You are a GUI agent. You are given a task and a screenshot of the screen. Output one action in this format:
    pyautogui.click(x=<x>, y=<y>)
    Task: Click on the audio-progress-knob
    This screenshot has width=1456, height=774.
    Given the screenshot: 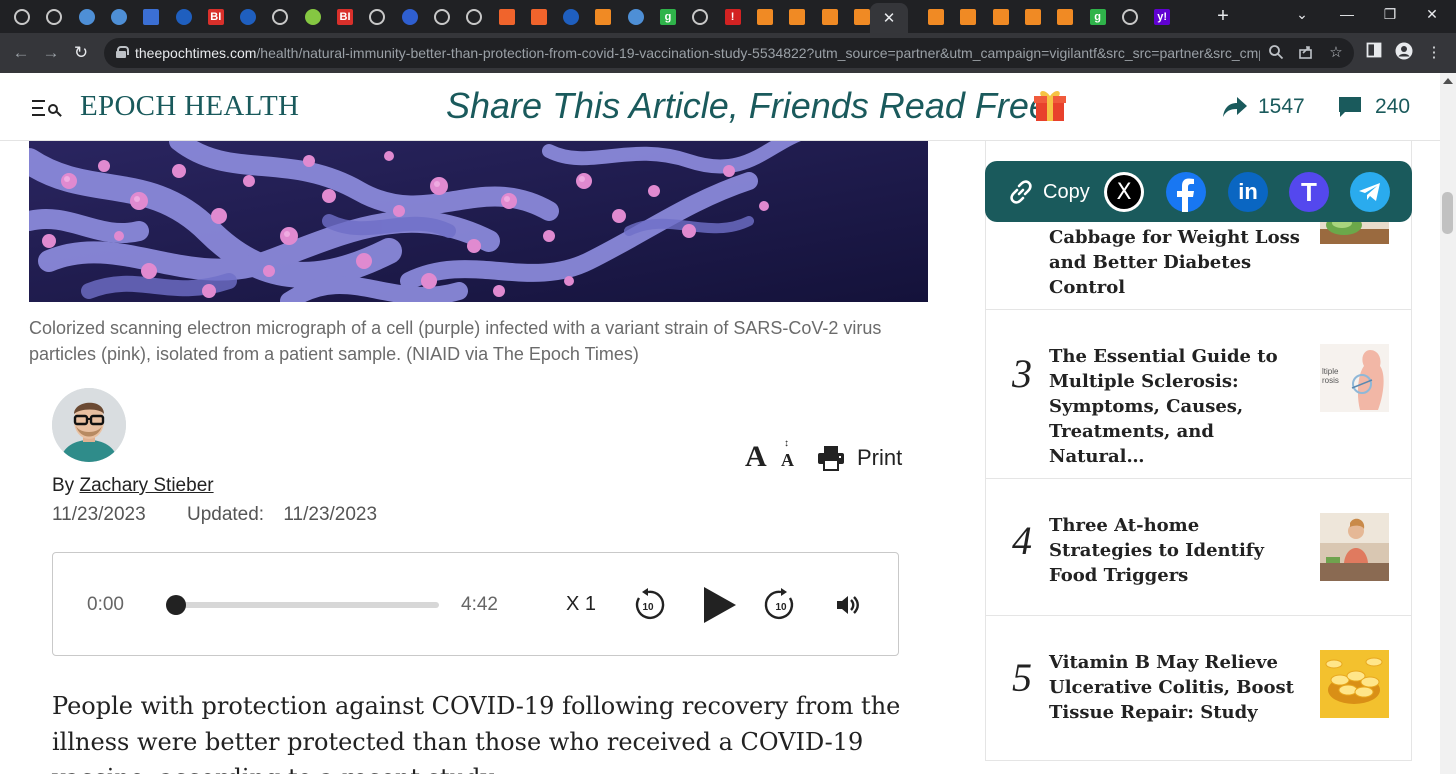 What is the action you would take?
    pyautogui.click(x=176, y=605)
    